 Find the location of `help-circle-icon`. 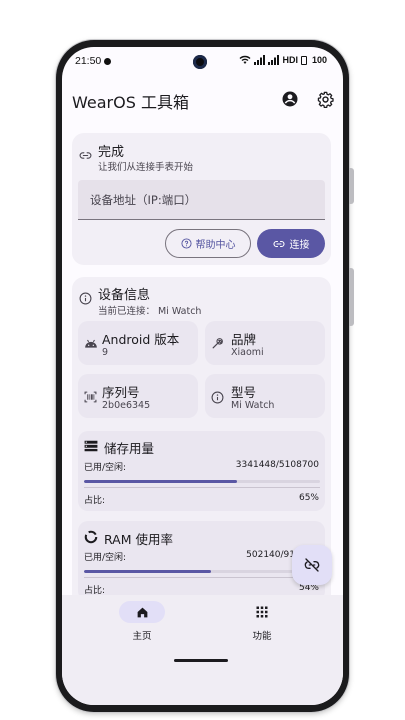

help-circle-icon is located at coordinates (186, 243).